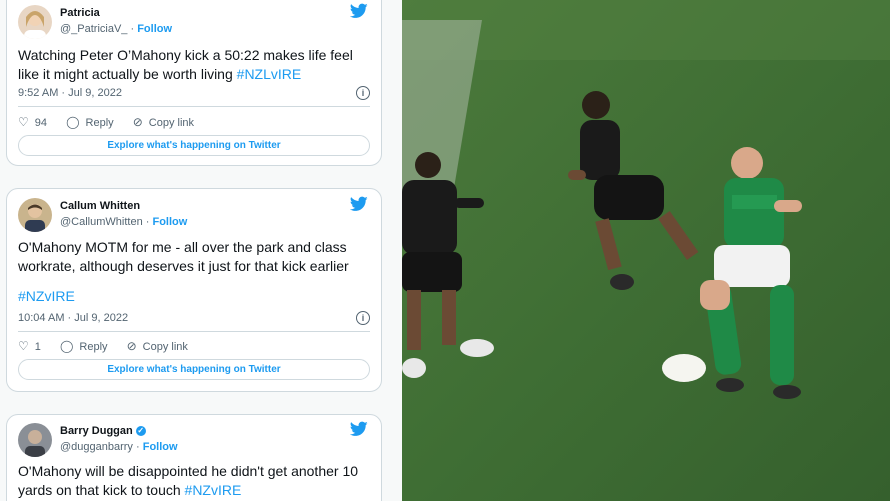 This screenshot has width=890, height=501. I want to click on author-handle: @dugganbarry, so click(96, 447).